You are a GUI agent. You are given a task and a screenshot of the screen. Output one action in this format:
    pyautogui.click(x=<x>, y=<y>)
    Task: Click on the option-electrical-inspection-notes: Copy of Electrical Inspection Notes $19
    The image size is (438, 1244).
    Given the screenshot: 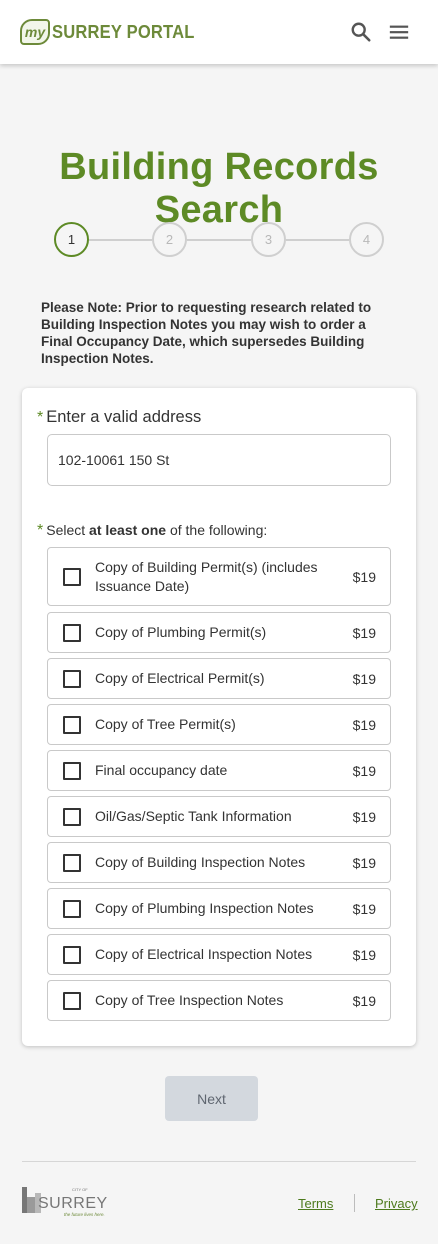 What is the action you would take?
    pyautogui.click(x=219, y=954)
    